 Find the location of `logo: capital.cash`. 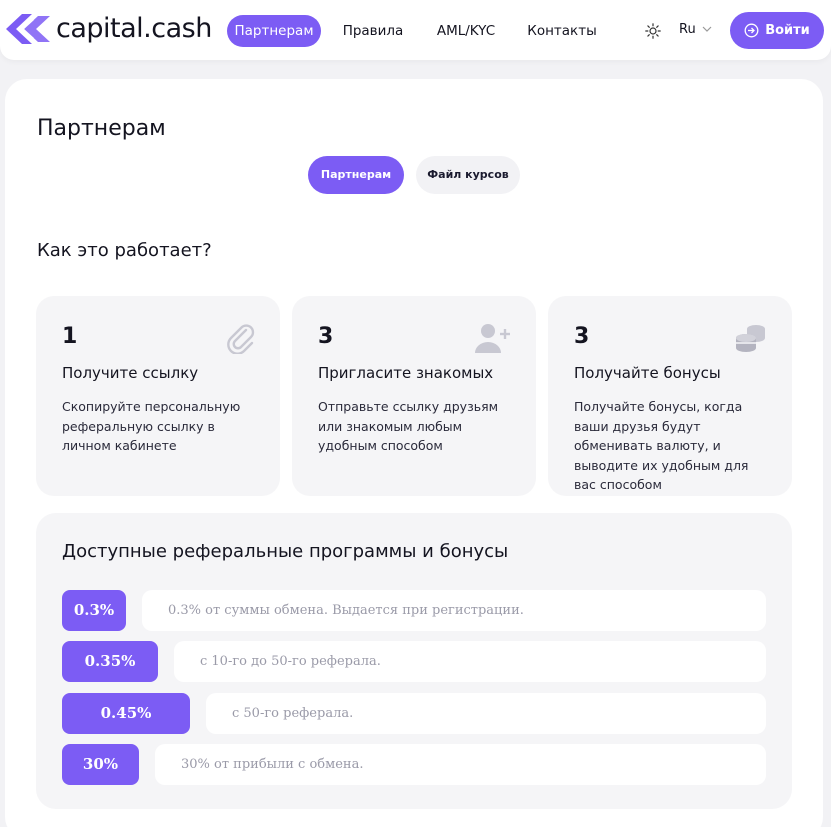

logo: capital.cash is located at coordinates (108, 29).